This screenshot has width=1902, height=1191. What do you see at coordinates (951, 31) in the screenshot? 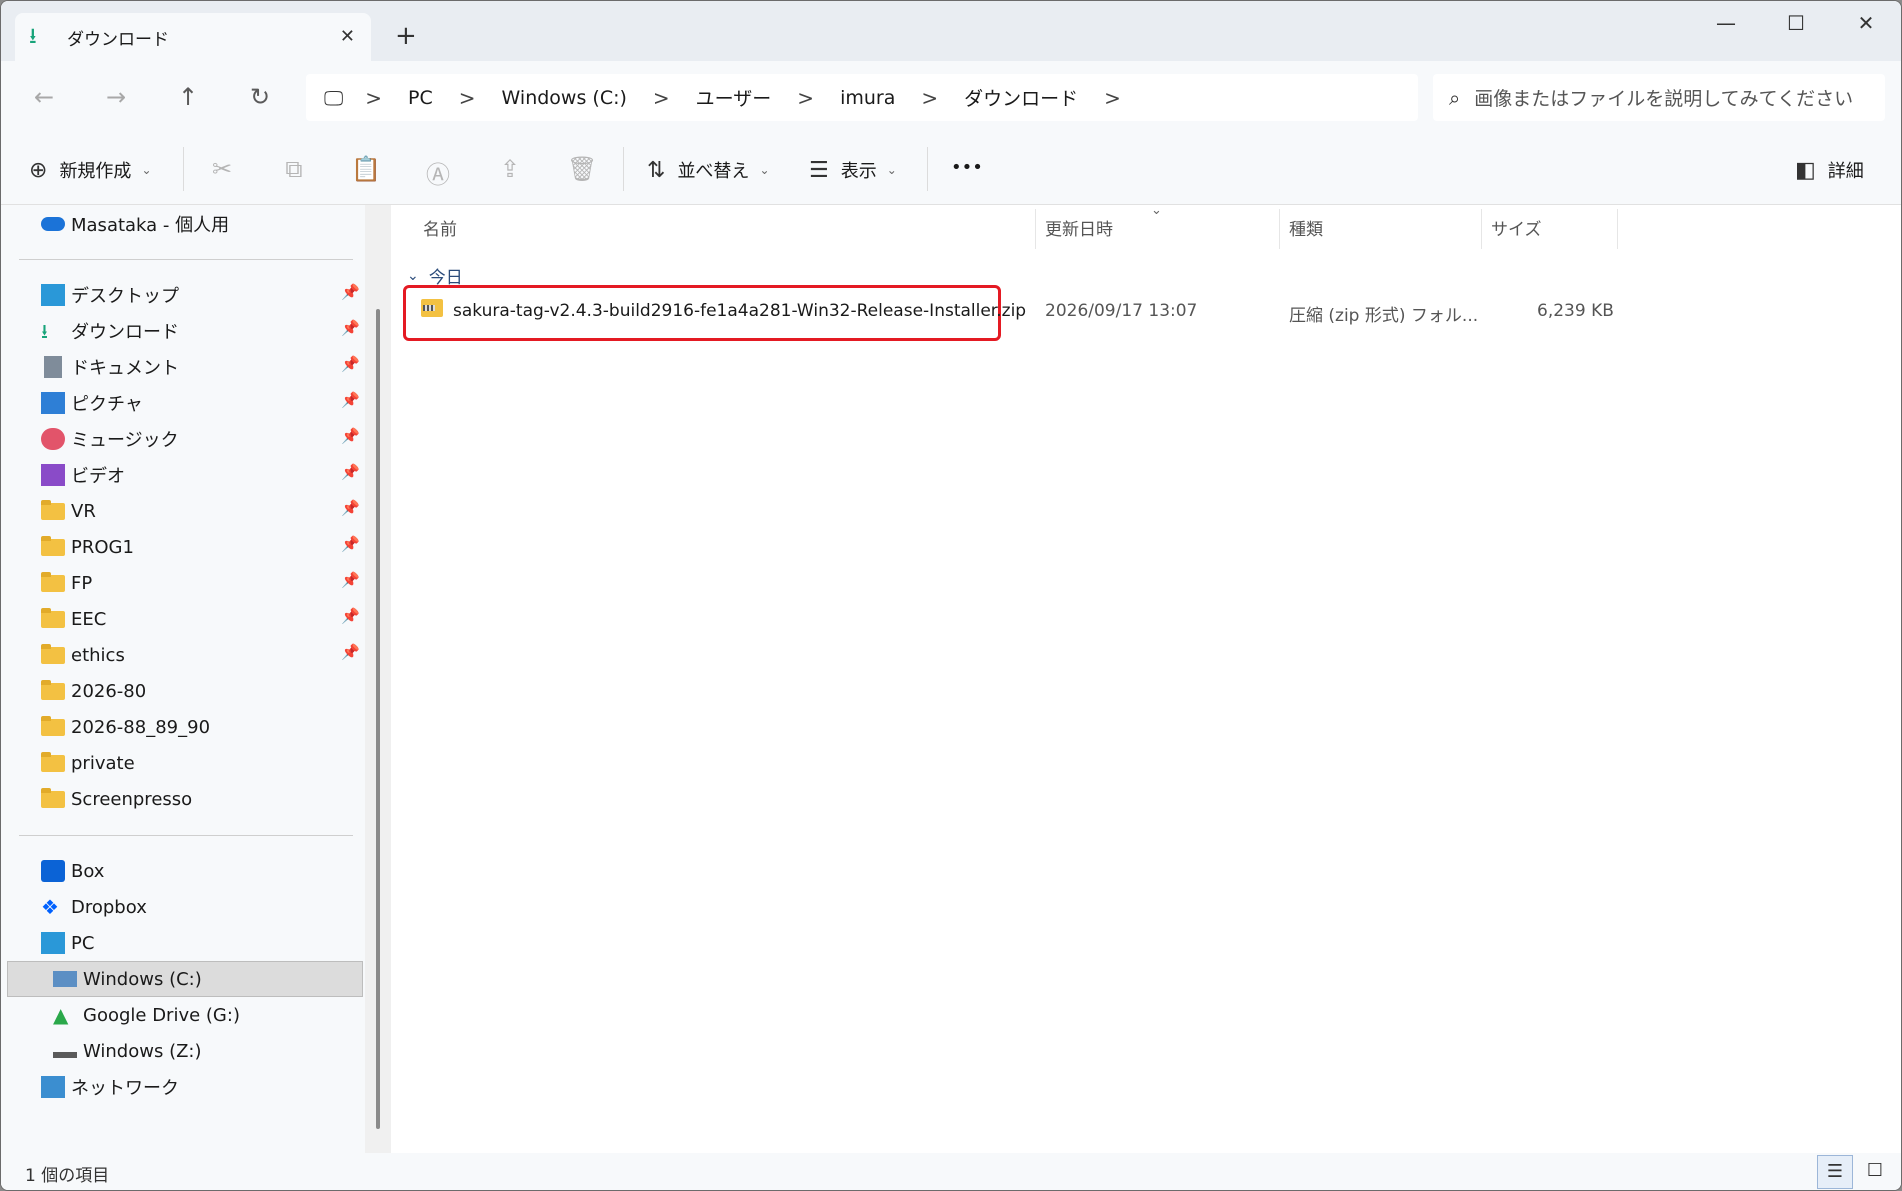
I see `title-bar: ⭳ ダウンロード ✕ + — ☐ ✕` at bounding box center [951, 31].